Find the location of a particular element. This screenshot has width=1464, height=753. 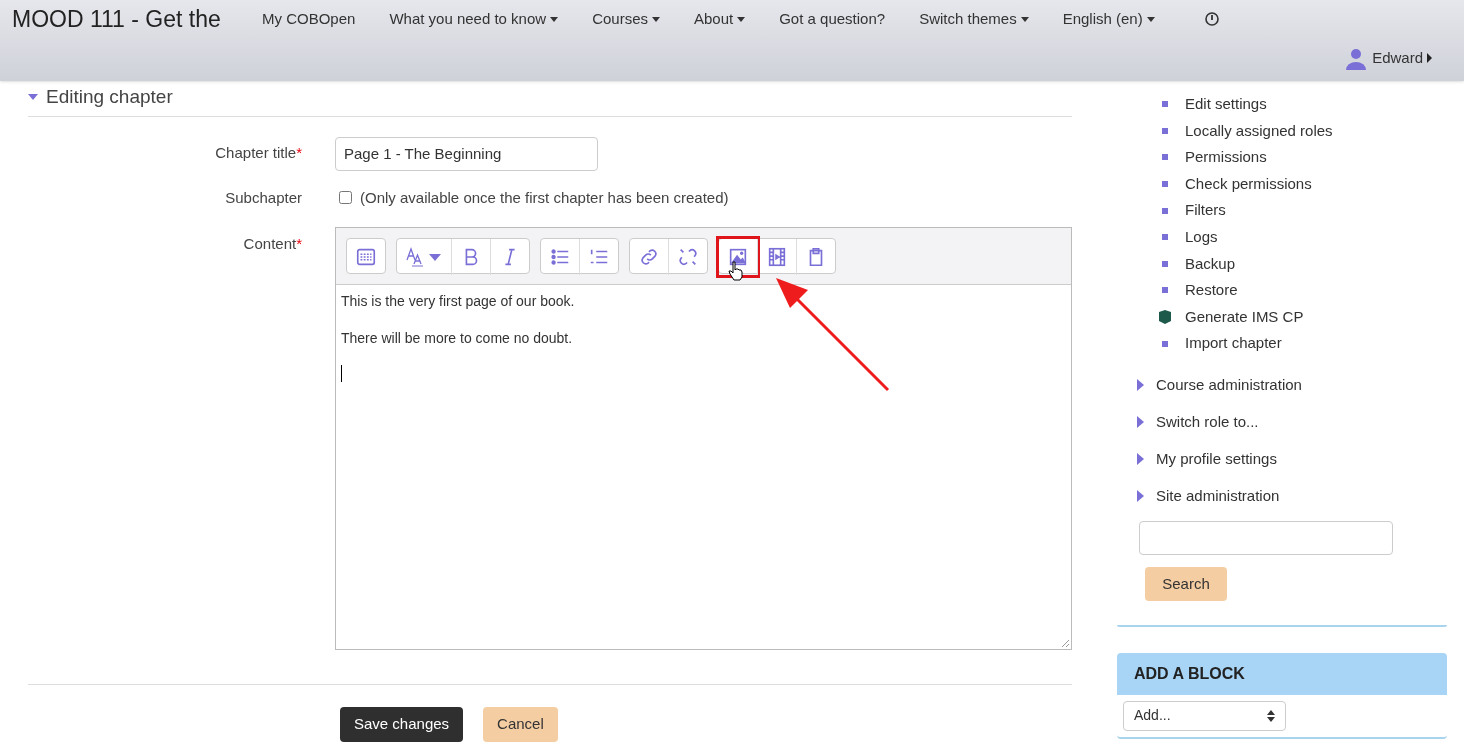

nav-link: My COBOpen is located at coordinates (309, 19).